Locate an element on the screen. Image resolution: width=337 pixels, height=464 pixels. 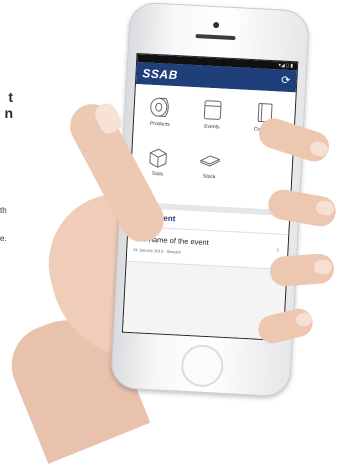
cropped-body-fragment-1: th is located at coordinates (3, 210).